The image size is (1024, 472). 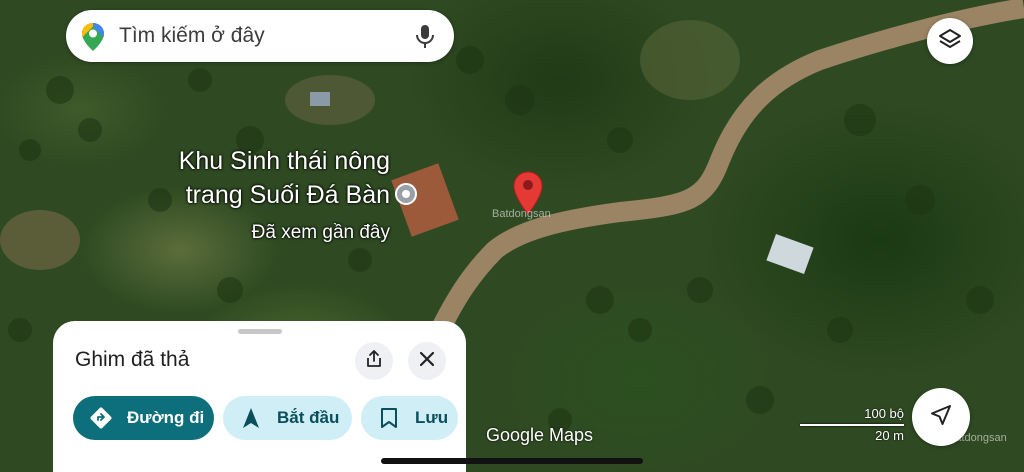 I want to click on save-button: Lưu, so click(x=409, y=418).